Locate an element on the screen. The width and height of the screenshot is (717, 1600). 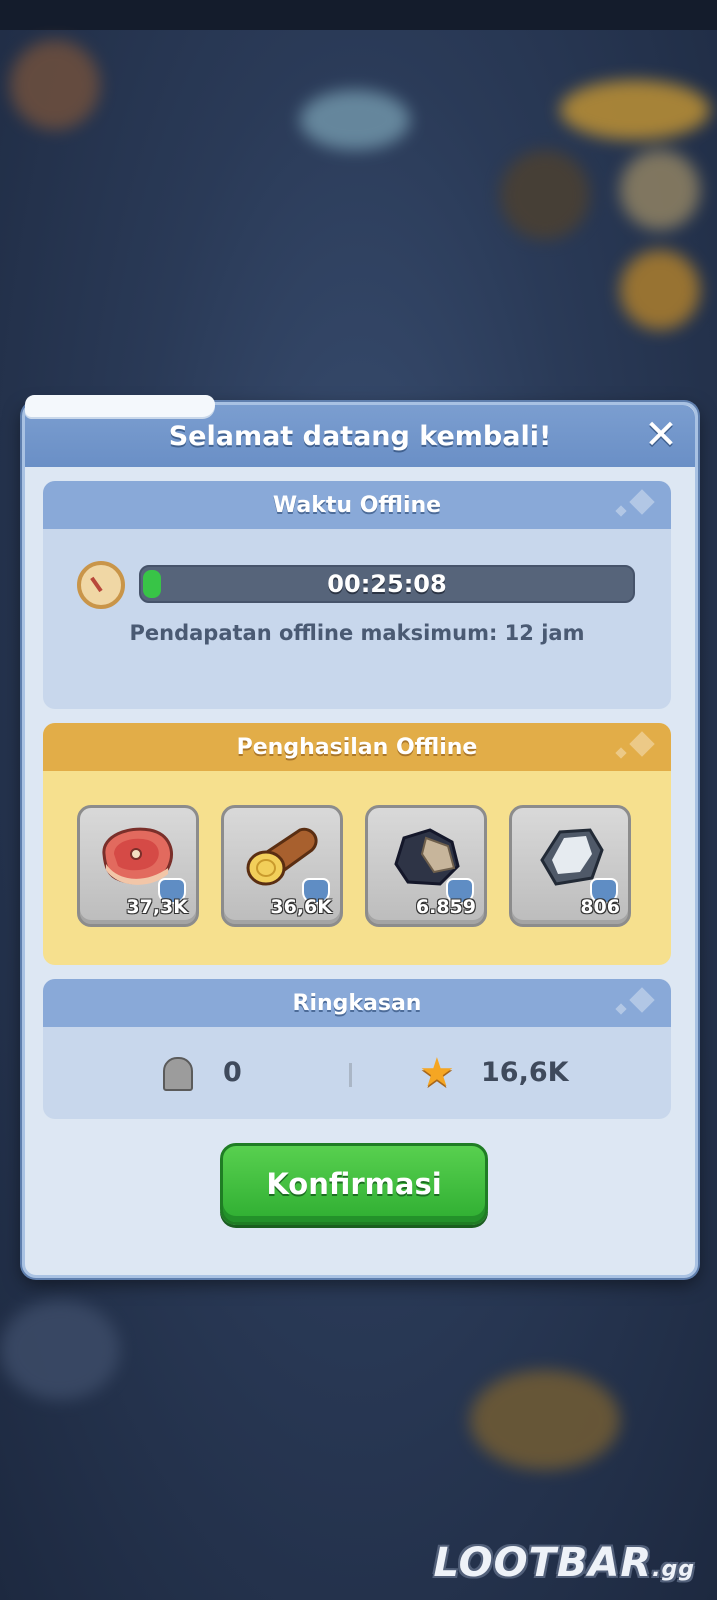
offline-earnings-header: Penghasilan Offline is located at coordinates (357, 747).